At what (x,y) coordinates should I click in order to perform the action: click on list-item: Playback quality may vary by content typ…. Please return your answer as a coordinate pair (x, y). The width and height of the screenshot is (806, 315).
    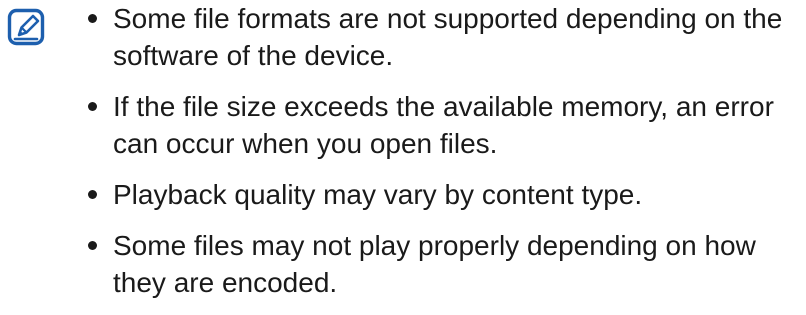
    Looking at the image, I should click on (435, 194).